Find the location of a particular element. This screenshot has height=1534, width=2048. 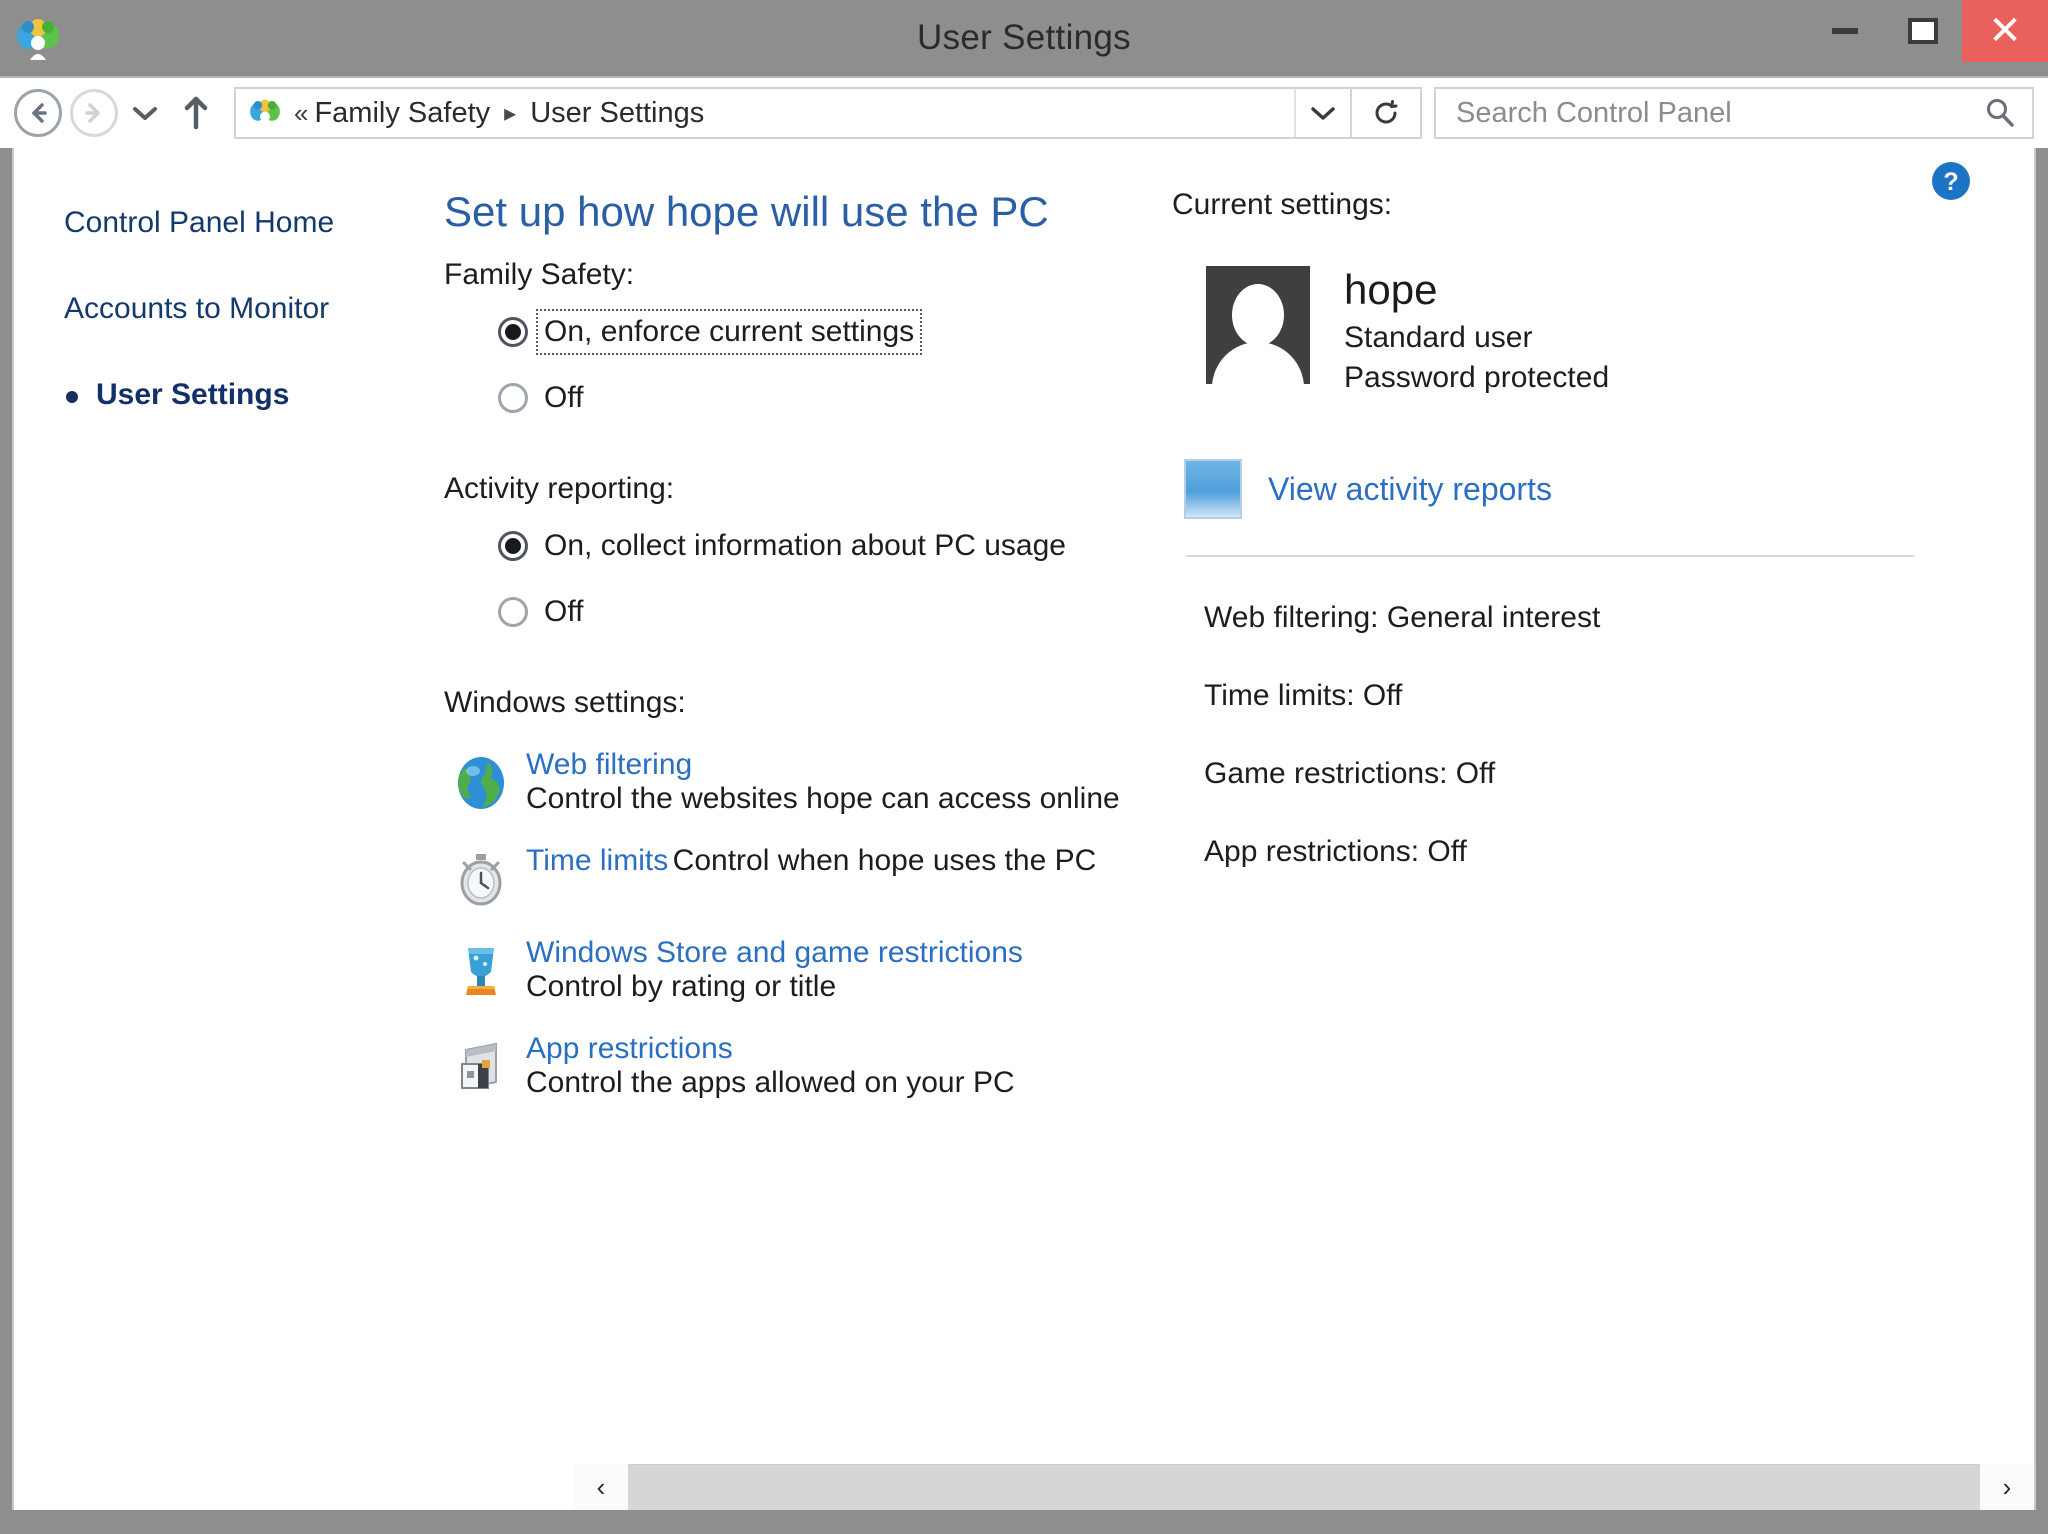

activity-reporting-on-option: On, collect information about PC usage is located at coordinates (821, 546).